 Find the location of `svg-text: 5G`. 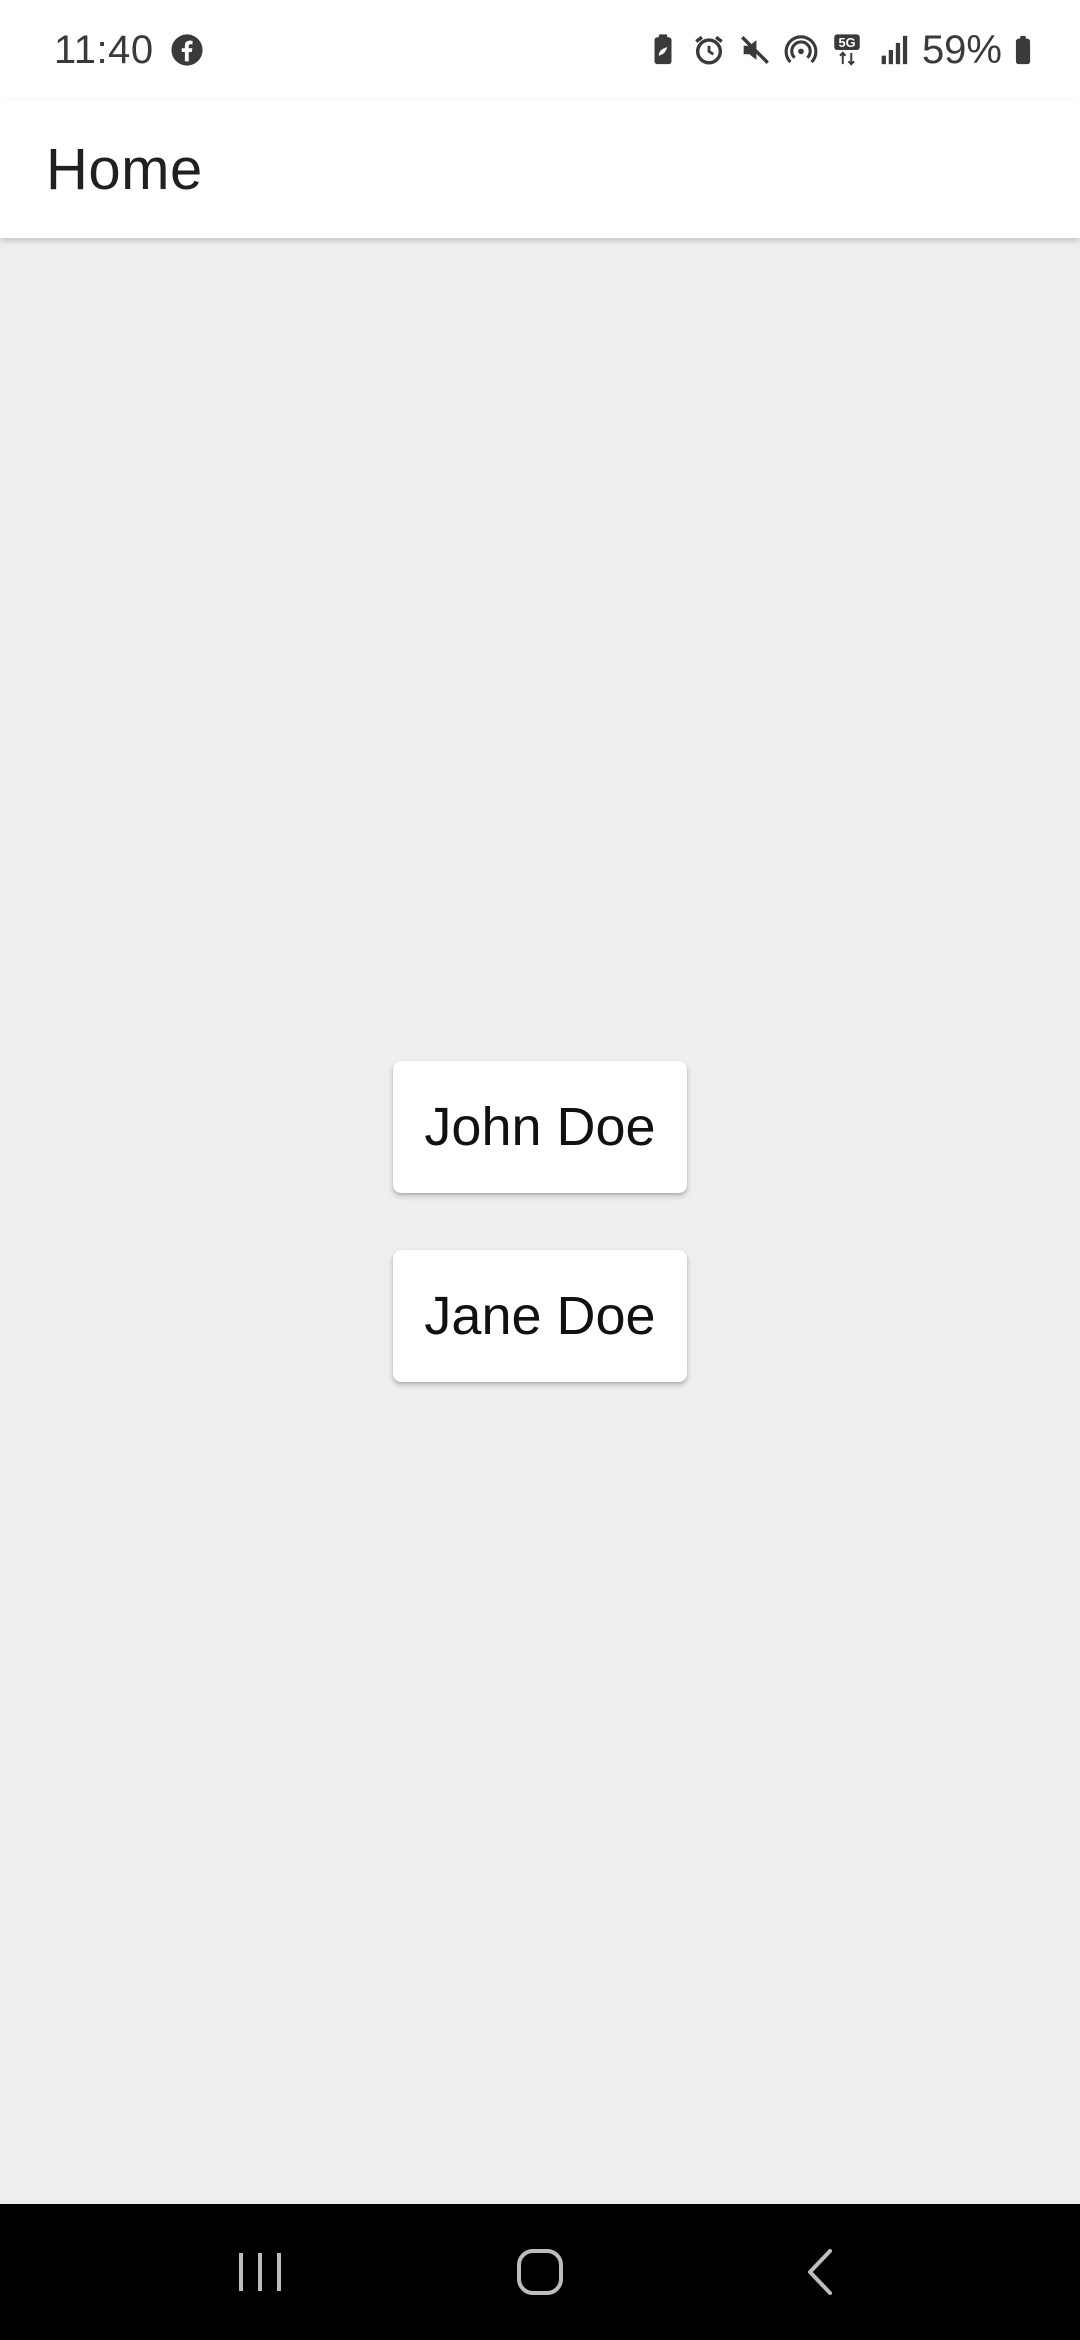

svg-text: 5G is located at coordinates (846, 42).